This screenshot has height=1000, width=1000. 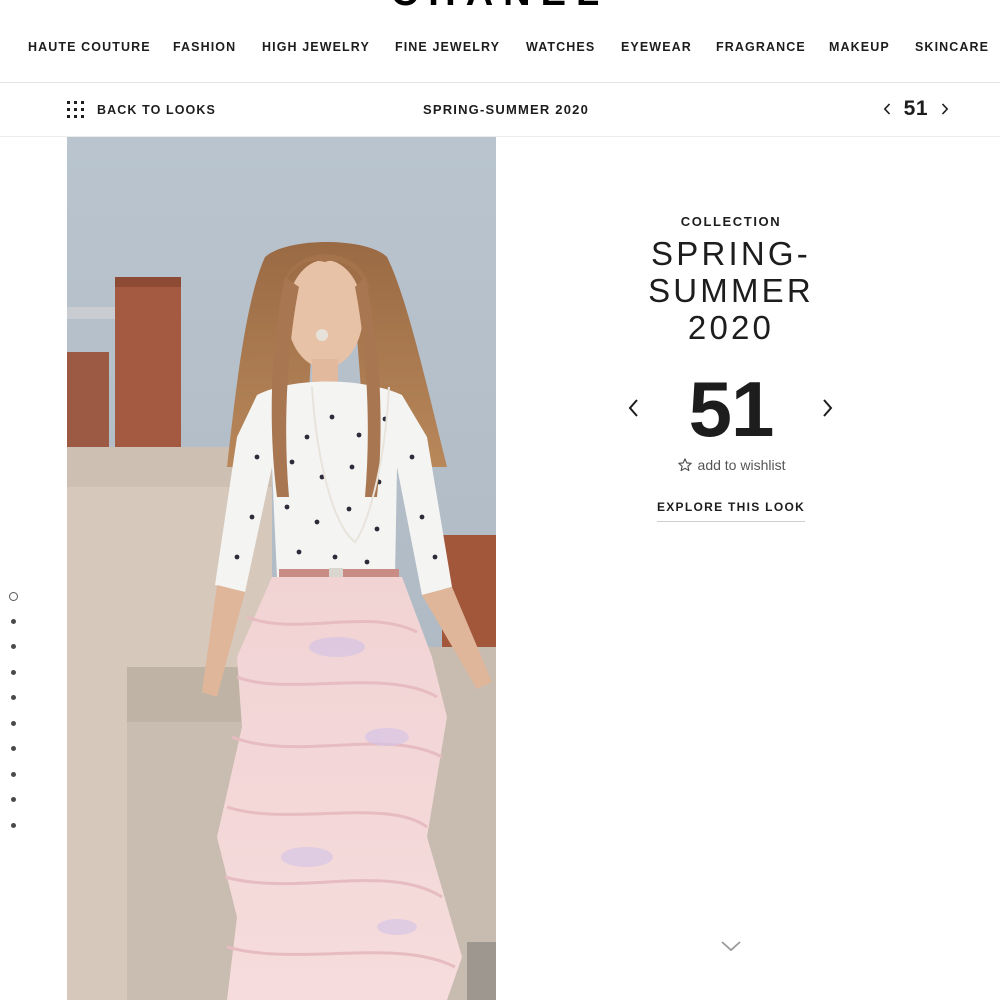 I want to click on nav-item-high-jewelry: HIGH JEWELRY, so click(x=316, y=47).